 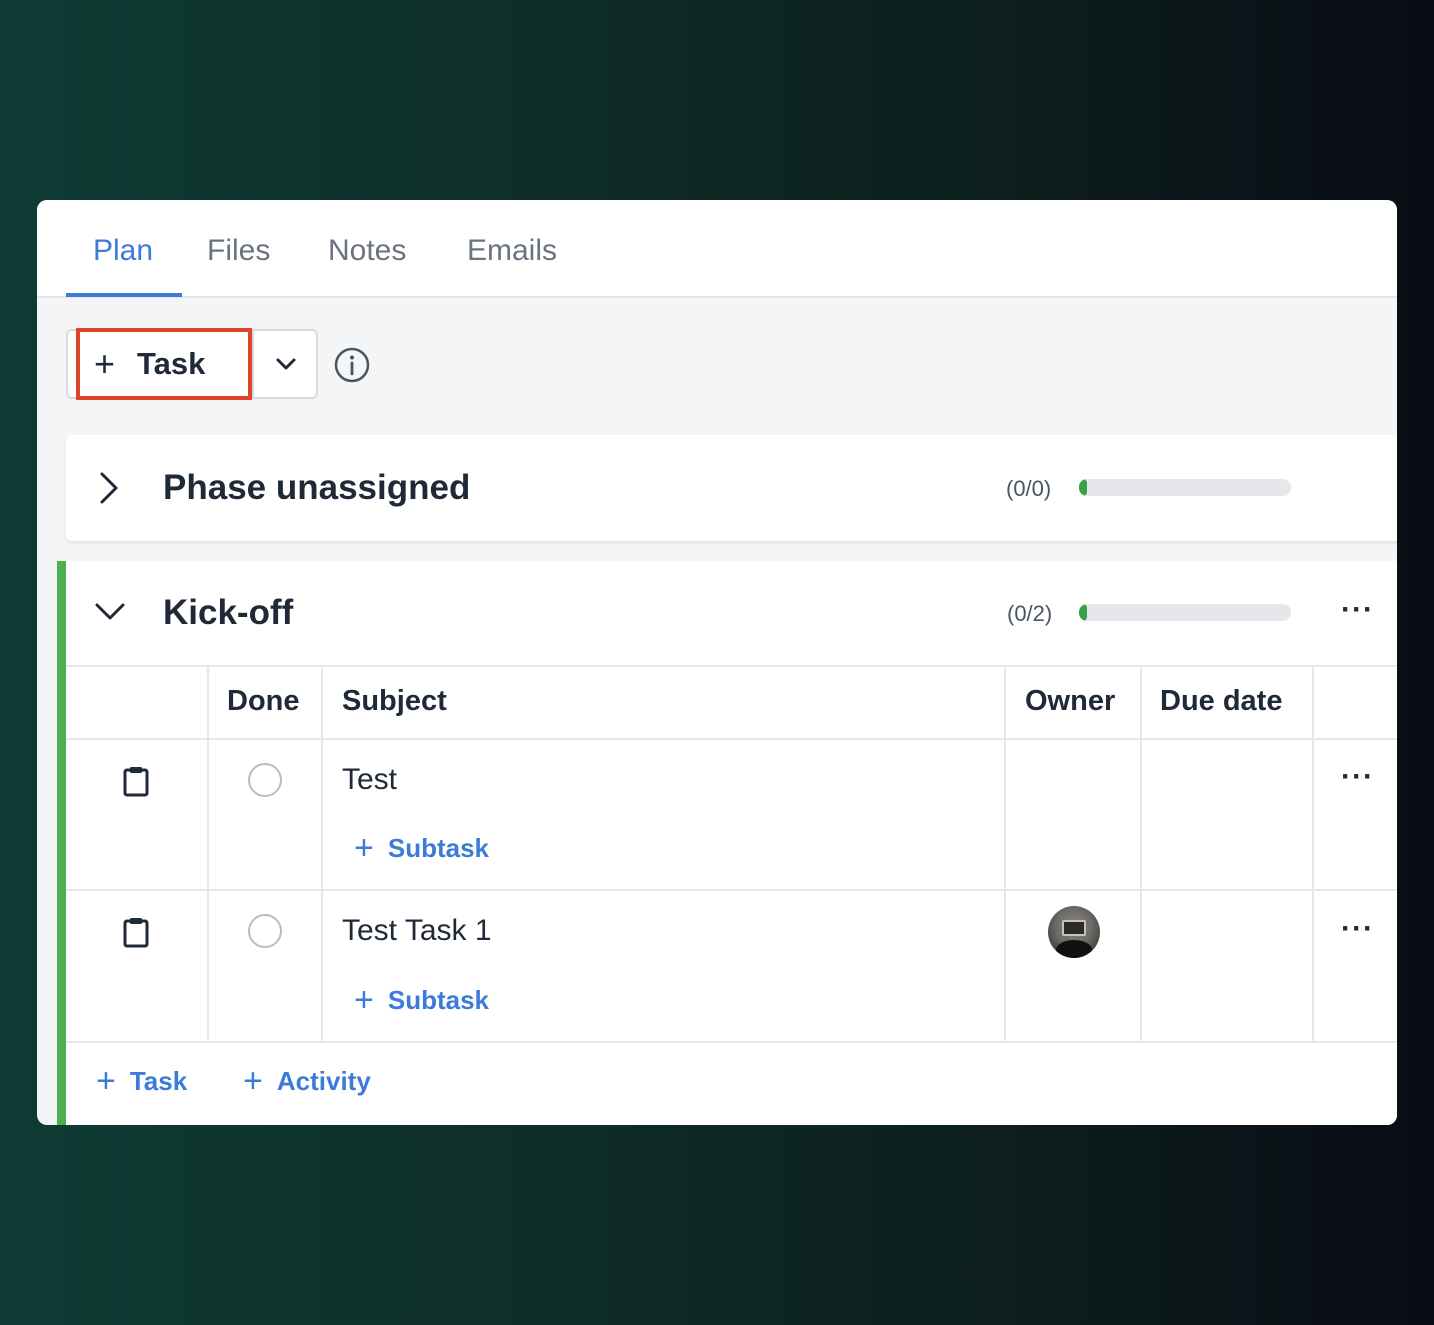 I want to click on add-task-dropdown-button, so click(x=285, y=364).